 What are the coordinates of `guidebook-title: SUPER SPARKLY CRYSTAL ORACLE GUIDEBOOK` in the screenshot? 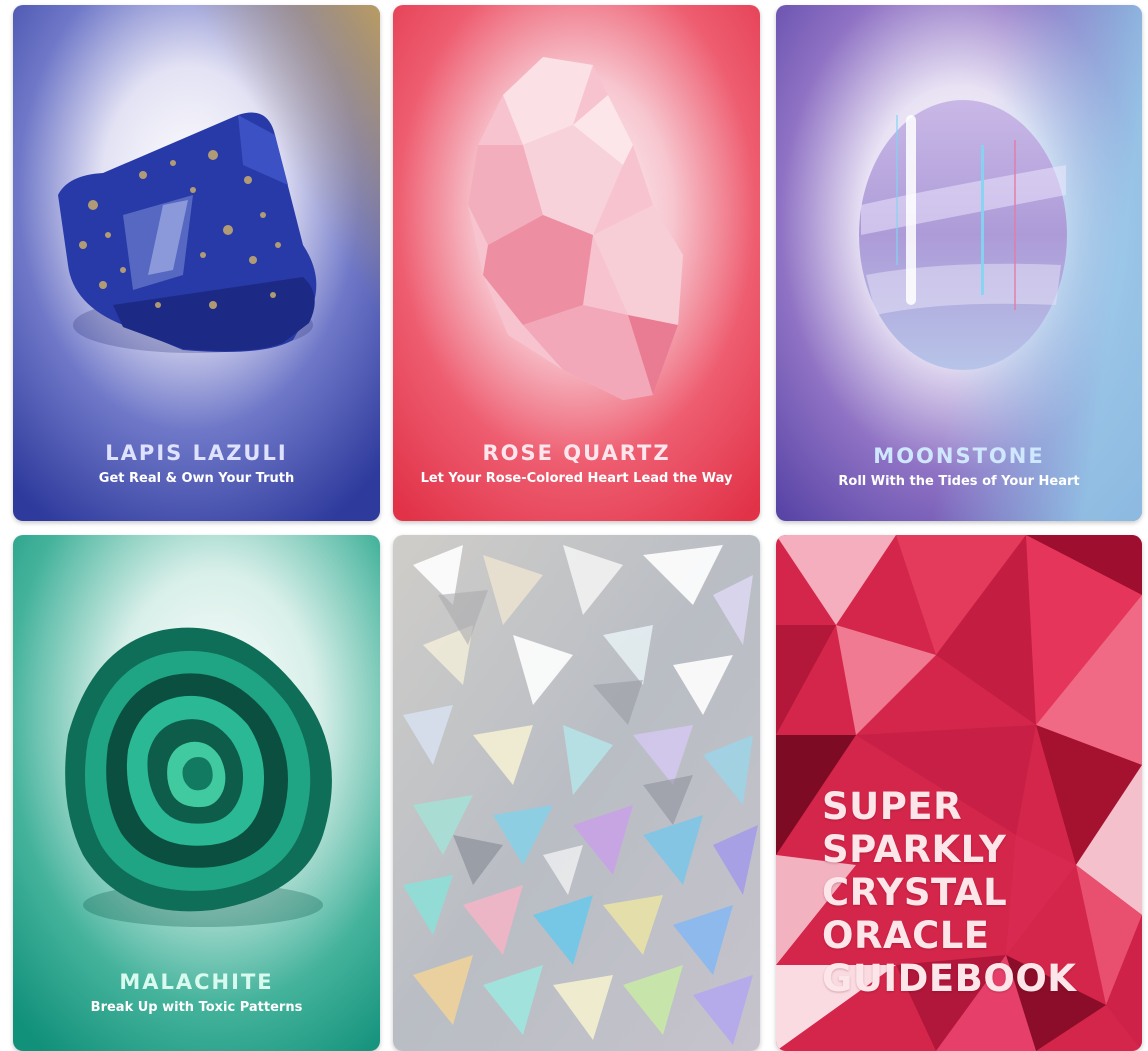 It's located at (949, 892).